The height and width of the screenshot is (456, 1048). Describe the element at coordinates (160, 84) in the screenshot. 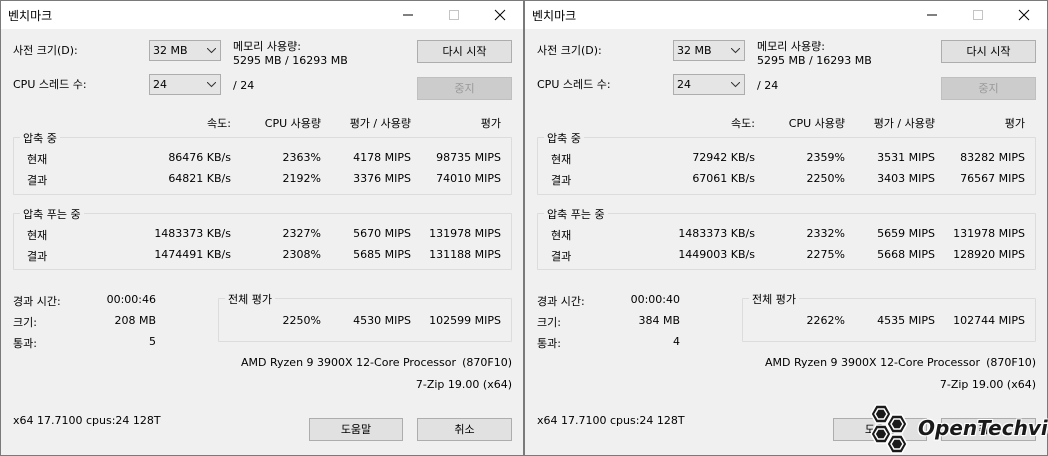

I see `cpu-threads-value: 24` at that location.